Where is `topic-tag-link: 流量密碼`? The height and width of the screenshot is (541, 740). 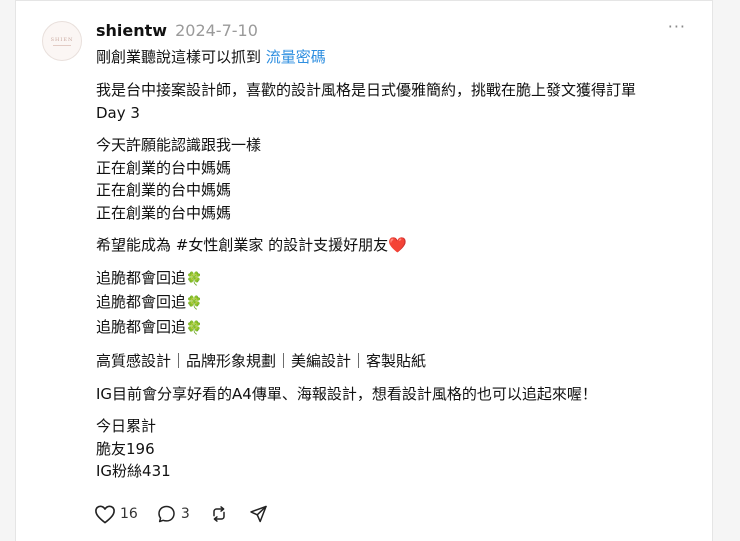
topic-tag-link: 流量密碼 is located at coordinates (296, 57).